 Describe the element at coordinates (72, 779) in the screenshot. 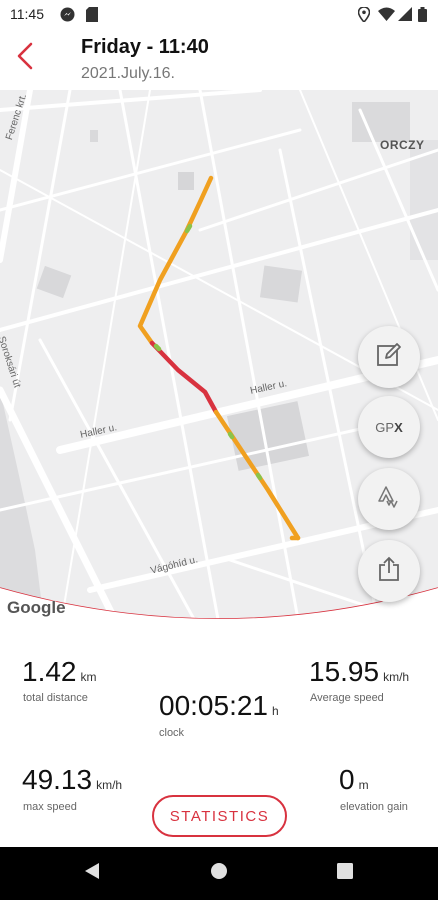

I see `max-speed-value: 49.13 km/h` at that location.